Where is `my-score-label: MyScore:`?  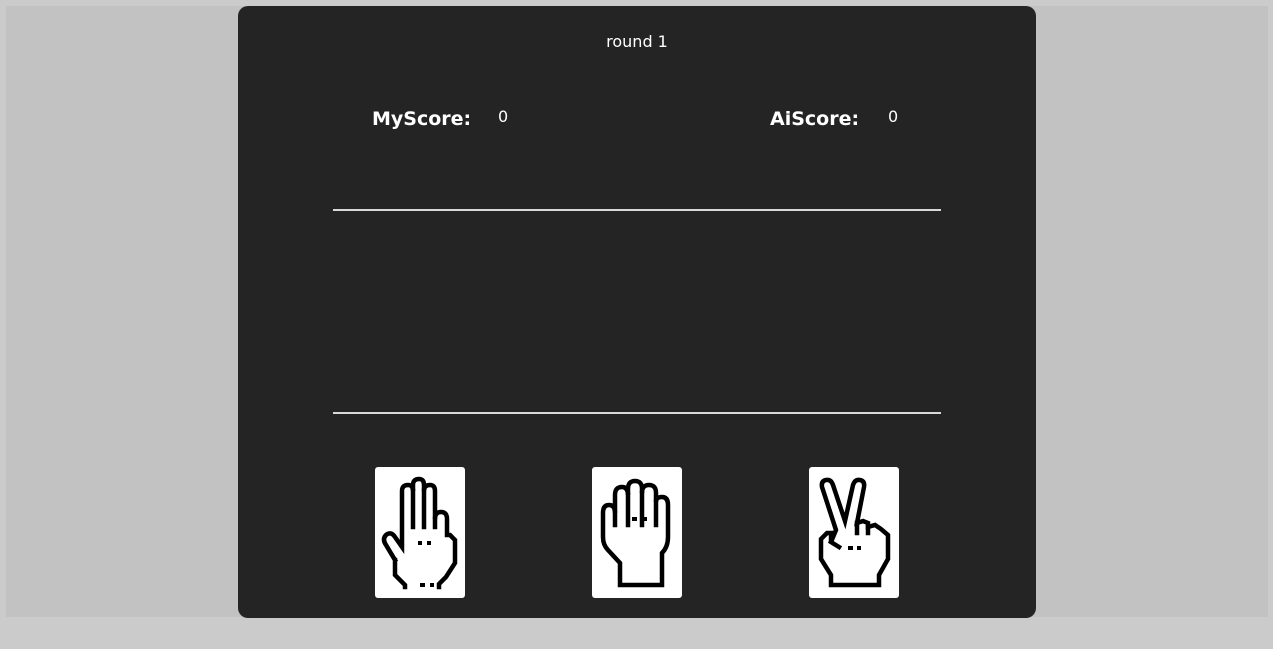
my-score-label: MyScore: is located at coordinates (422, 119).